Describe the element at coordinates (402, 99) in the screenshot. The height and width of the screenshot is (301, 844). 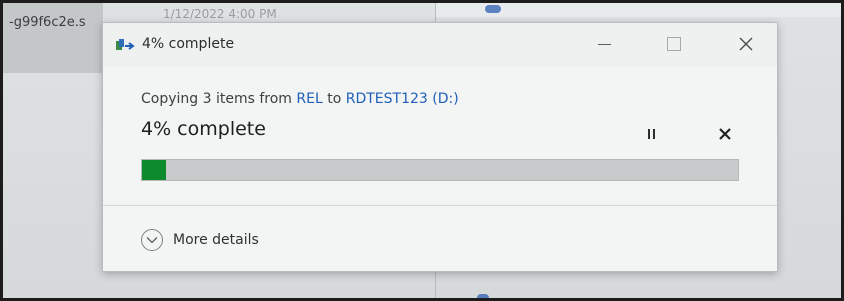
I see `destination-link: RDTEST123 (D:)` at that location.